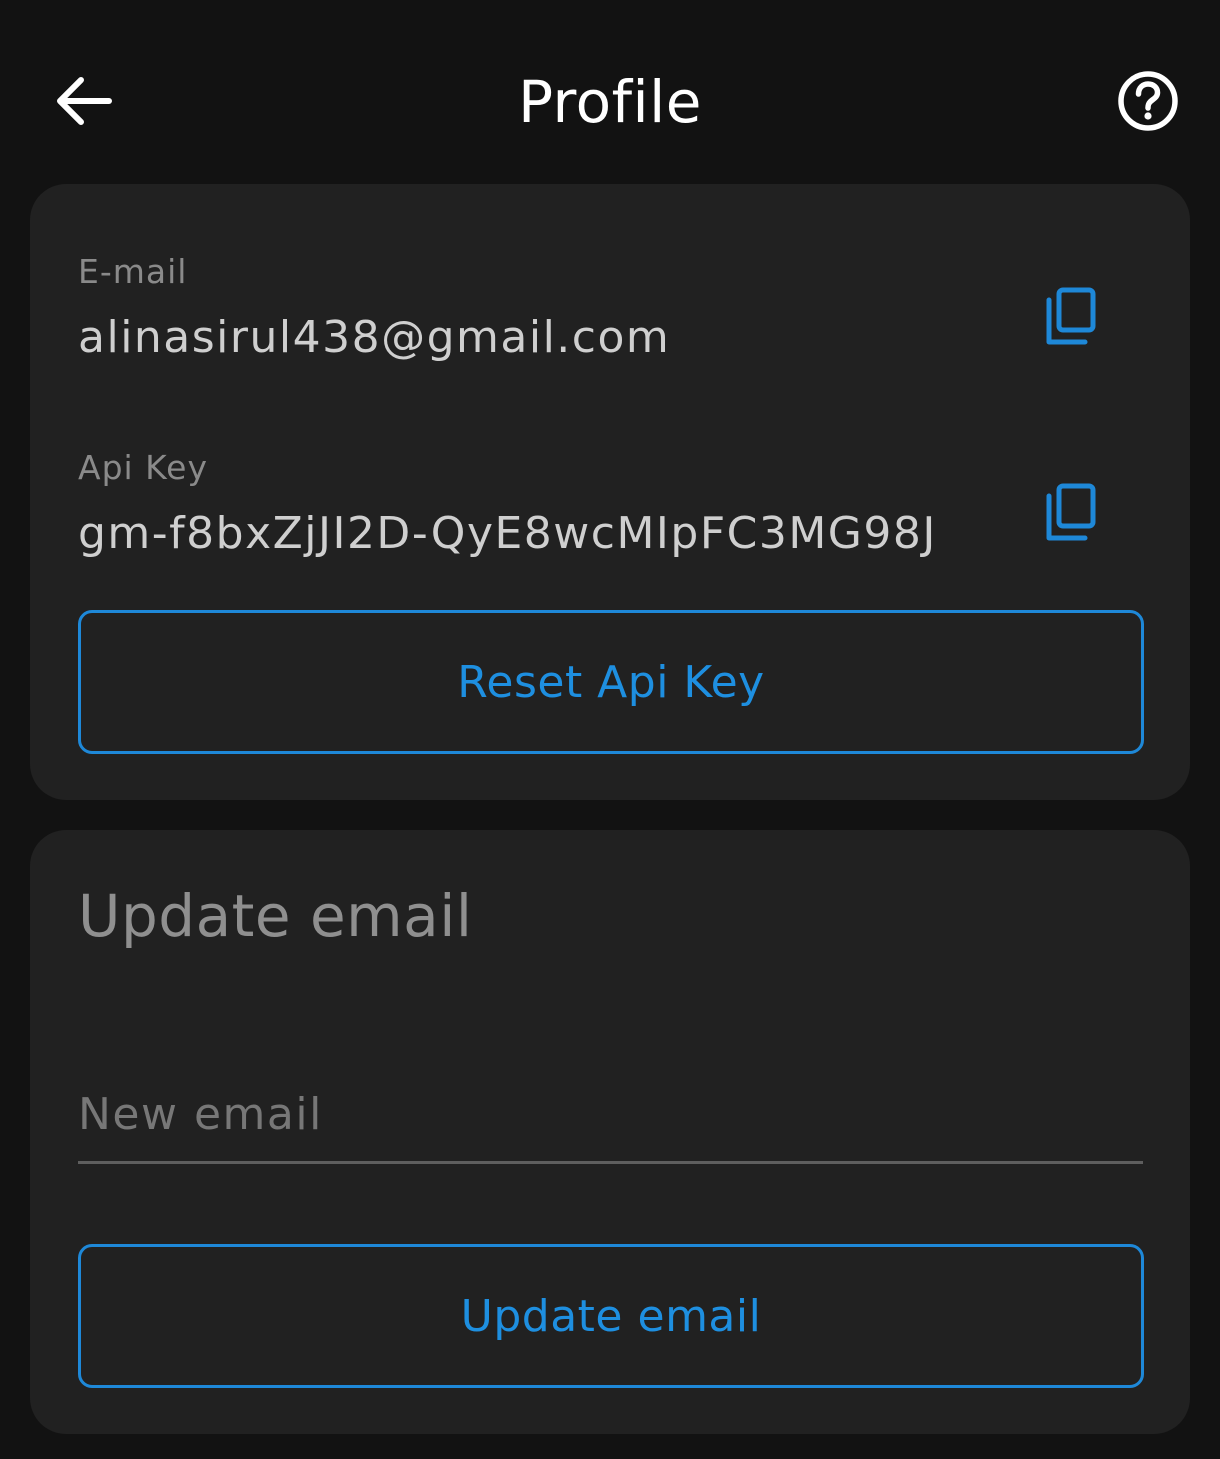  I want to click on app-header: Profile, so click(610, 92).